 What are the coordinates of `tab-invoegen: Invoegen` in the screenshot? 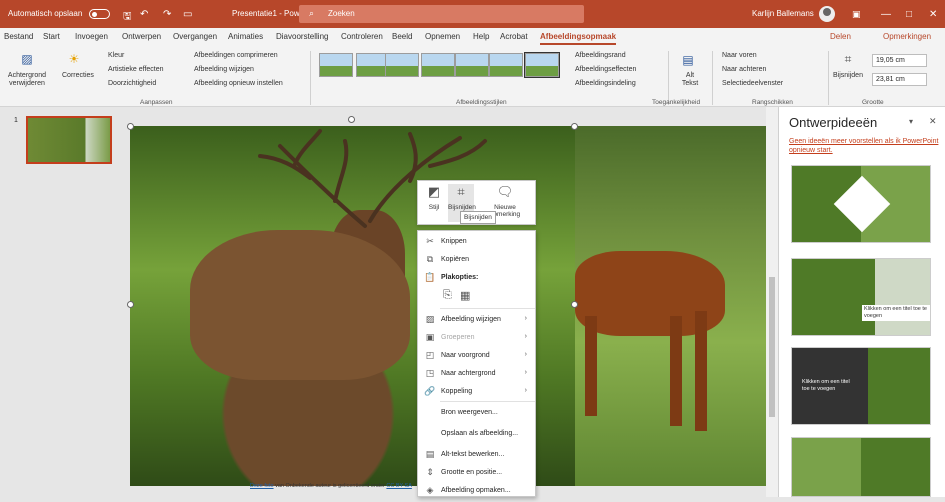 It's located at (91, 36).